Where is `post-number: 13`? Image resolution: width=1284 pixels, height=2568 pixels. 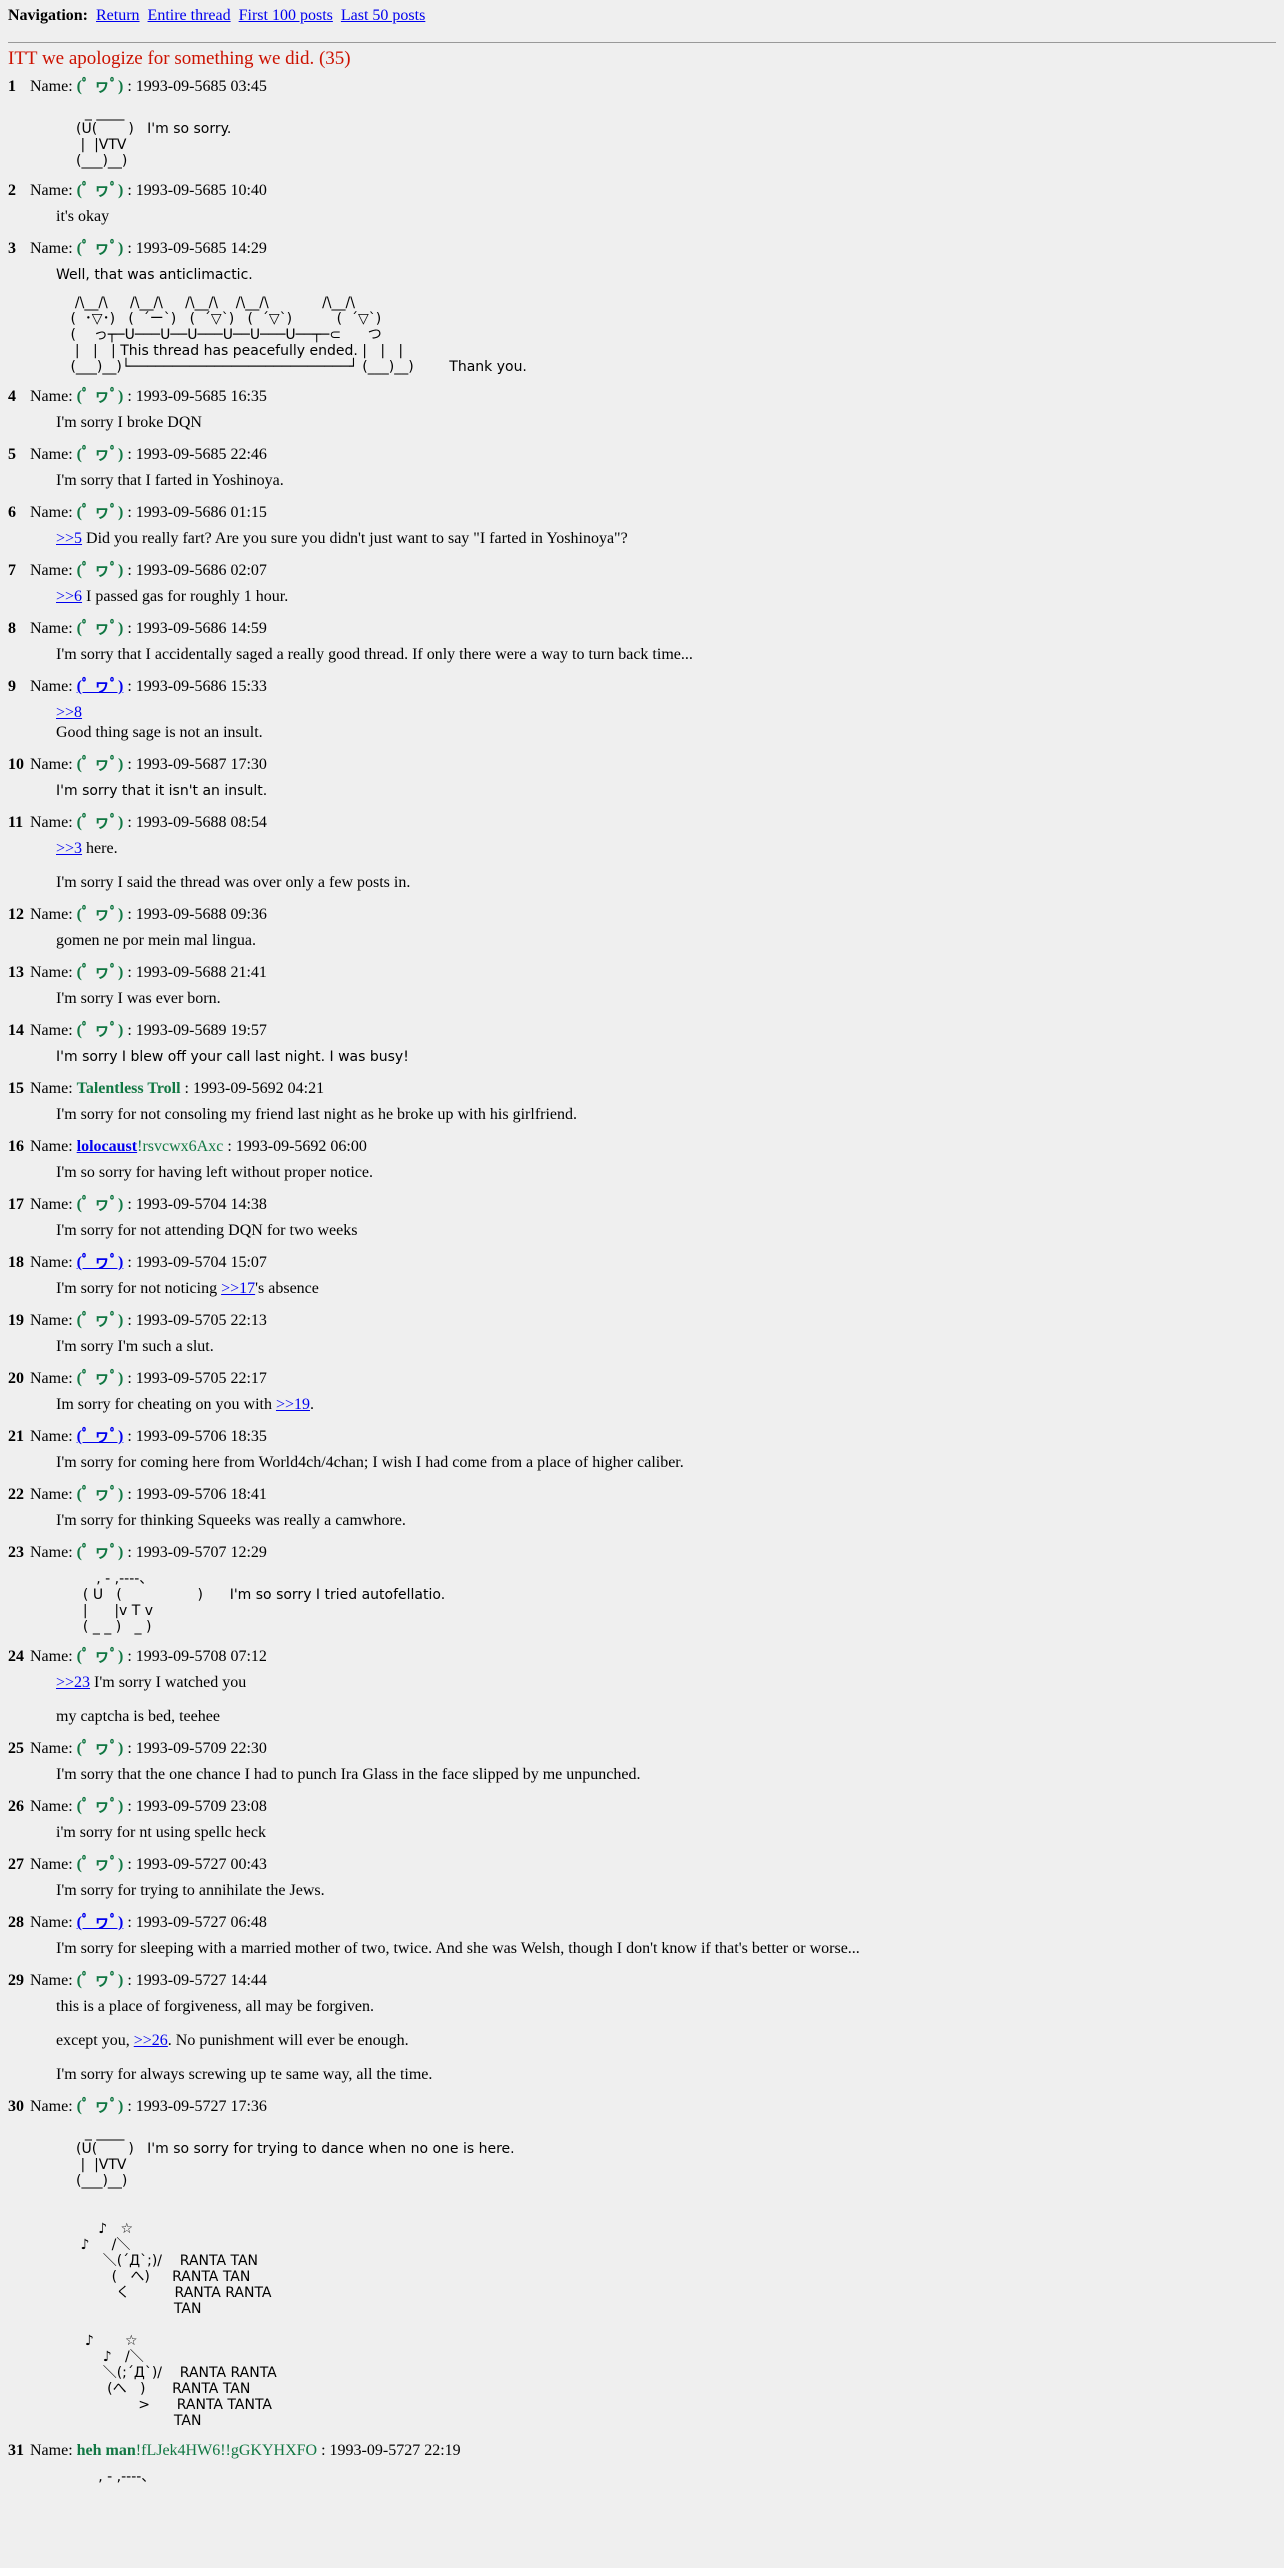 post-number: 13 is located at coordinates (17, 973).